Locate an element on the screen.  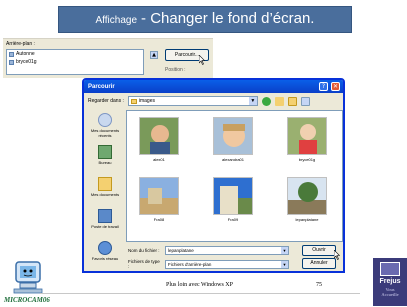
background-list: Autonne bryce01g is located at coordinates (75, 62).